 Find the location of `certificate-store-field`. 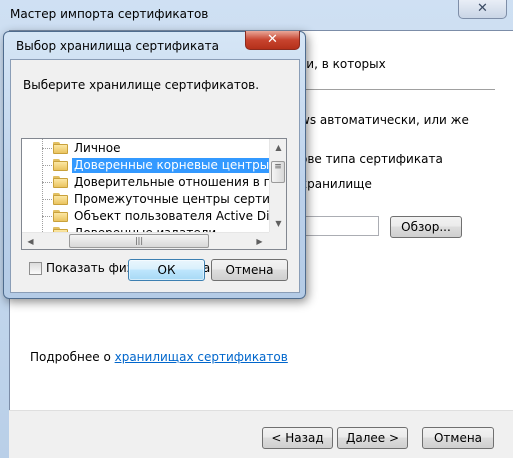

certificate-store-field is located at coordinates (339, 226).